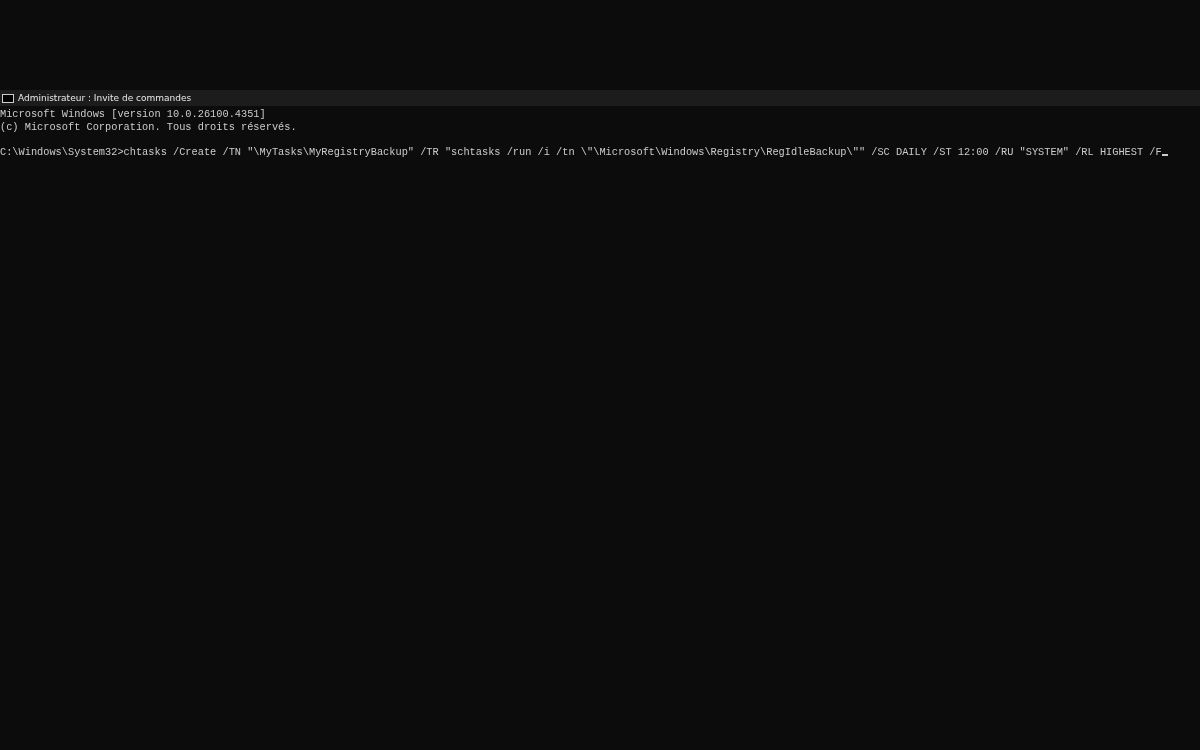 Image resolution: width=1200 pixels, height=750 pixels. I want to click on command-line: C:\Windows\System32>chtasks /Create /TN "\MyTasks\MyRegistryBackup" /TR "schtasks /run /i /tn \"\Microsoft\Windows\Registry\RegIdleBackup\"" /SC DAILY /ST 12:00 /RU "SYSTEM" /RL HIGHEST /F, so click(581, 151).